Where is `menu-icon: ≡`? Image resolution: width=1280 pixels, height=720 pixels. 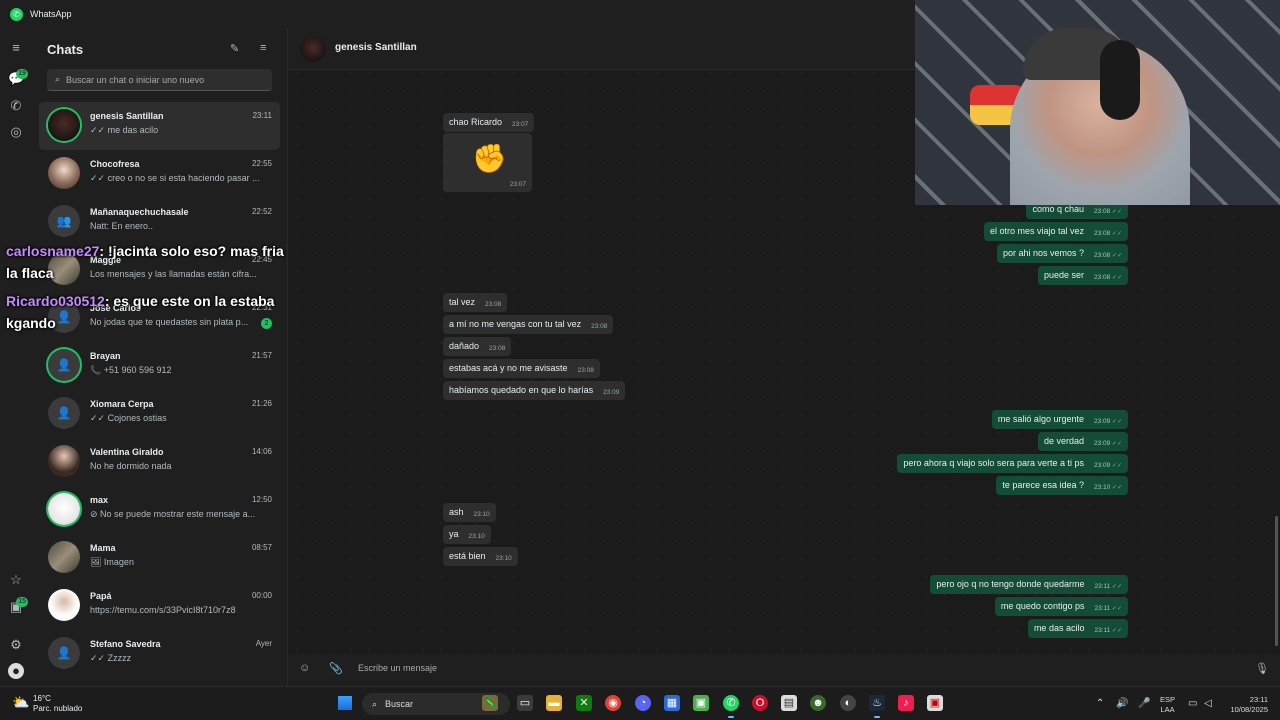 menu-icon: ≡ is located at coordinates (16, 48).